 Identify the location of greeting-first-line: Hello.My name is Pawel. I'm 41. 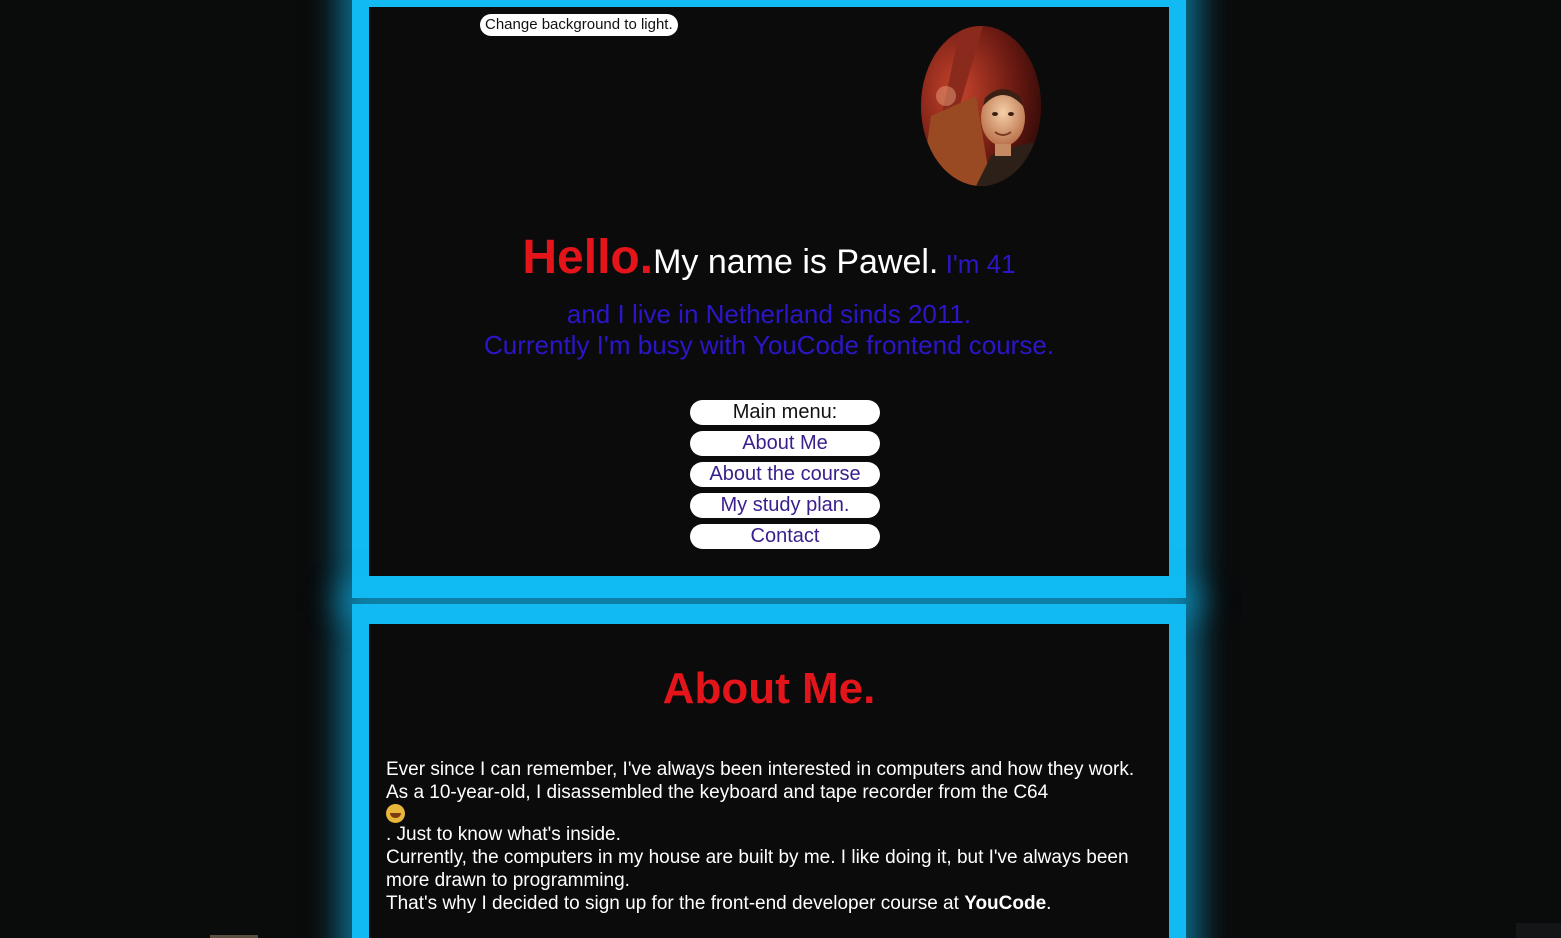
(769, 263).